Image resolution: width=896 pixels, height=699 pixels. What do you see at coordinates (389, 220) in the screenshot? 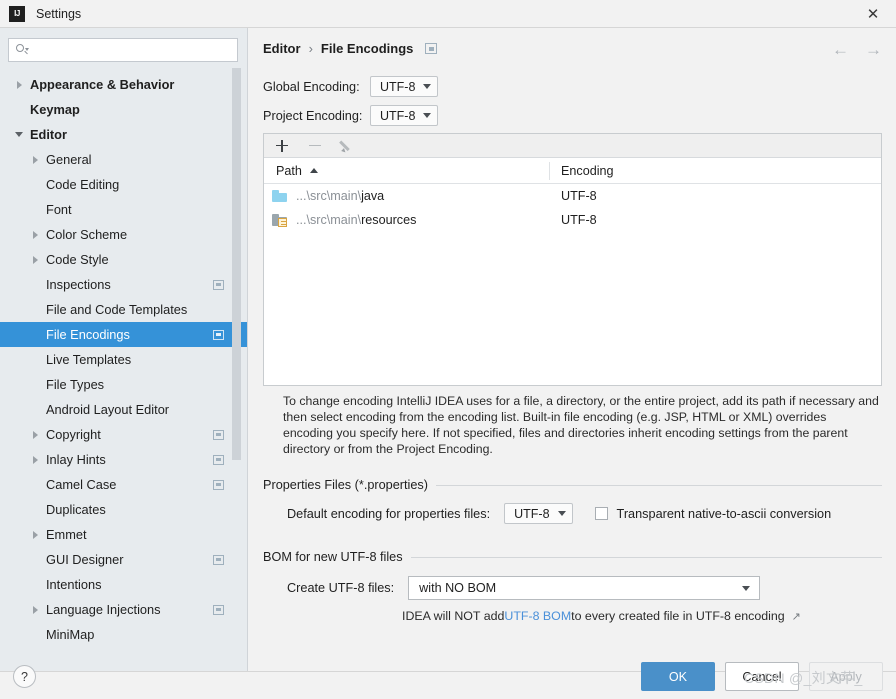
I see `cell-path-name: resources` at bounding box center [389, 220].